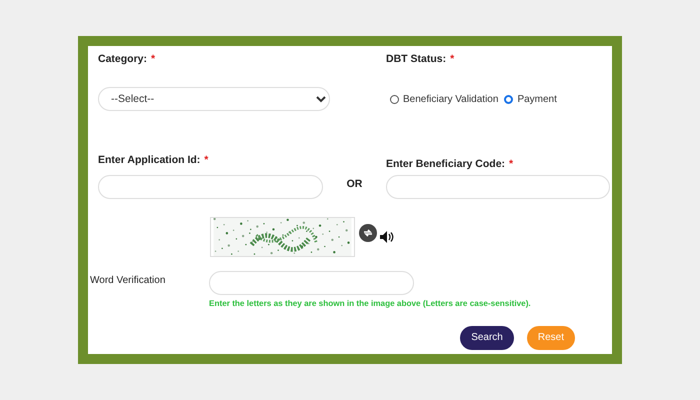 Image resolution: width=700 pixels, height=400 pixels. What do you see at coordinates (450, 99) in the screenshot?
I see `radio-label: Beneficiary Validation` at bounding box center [450, 99].